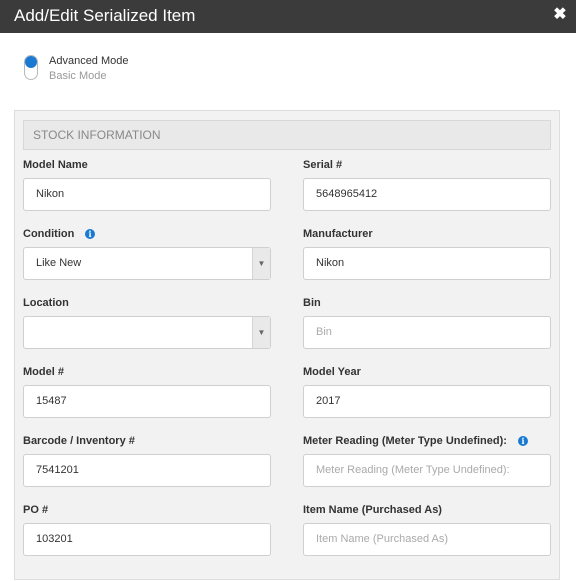 This screenshot has width=576, height=581. Describe the element at coordinates (147, 194) in the screenshot. I see `model-name-field: Nikon` at that location.